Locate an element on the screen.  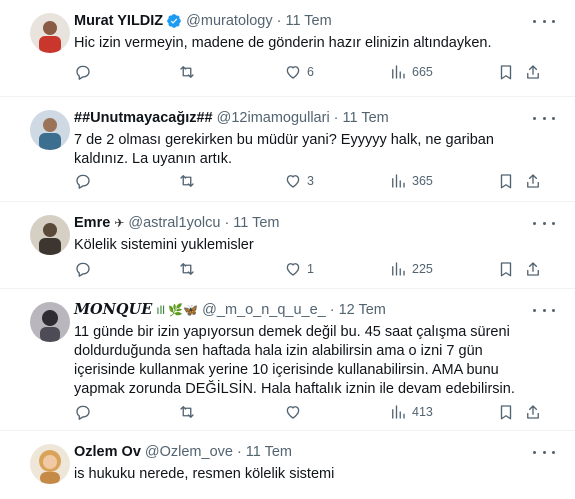
like-button: 3 is located at coordinates (299, 181).